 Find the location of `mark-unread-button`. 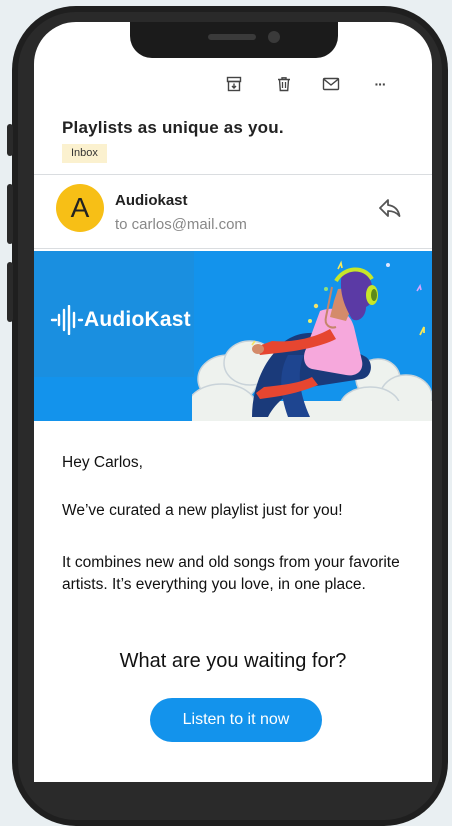

mark-unread-button is located at coordinates (331, 84).